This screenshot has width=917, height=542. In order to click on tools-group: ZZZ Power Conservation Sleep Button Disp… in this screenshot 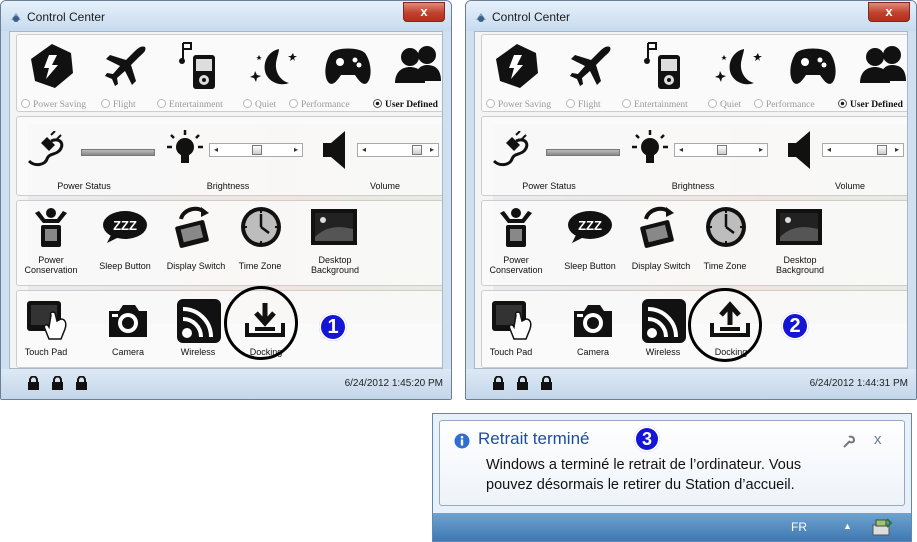, I will do `click(694, 243)`.